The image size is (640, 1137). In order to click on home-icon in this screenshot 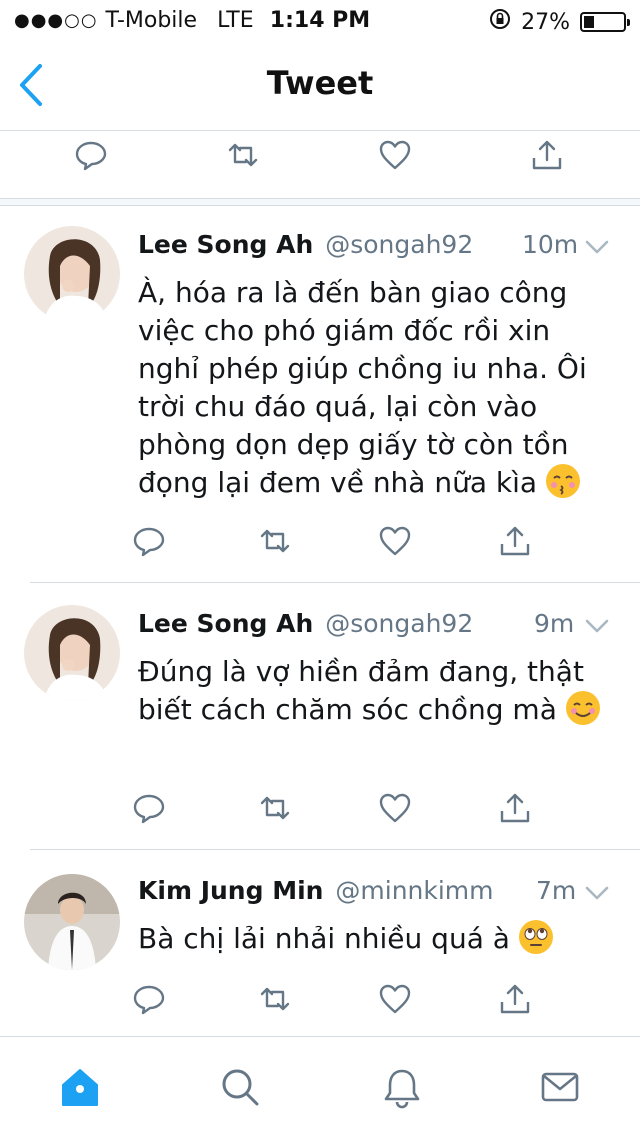, I will do `click(80, 1087)`.